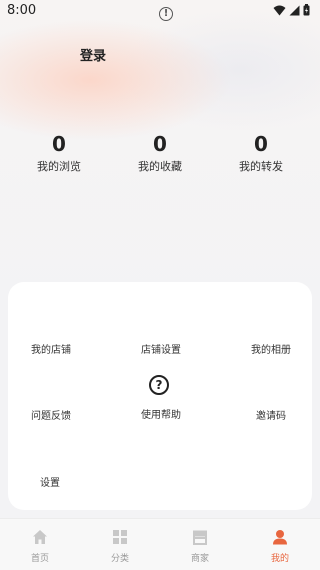 Image resolution: width=320 pixels, height=570 pixels. Describe the element at coordinates (160, 144) in the screenshot. I see `stat-favorites-count: 0` at that location.